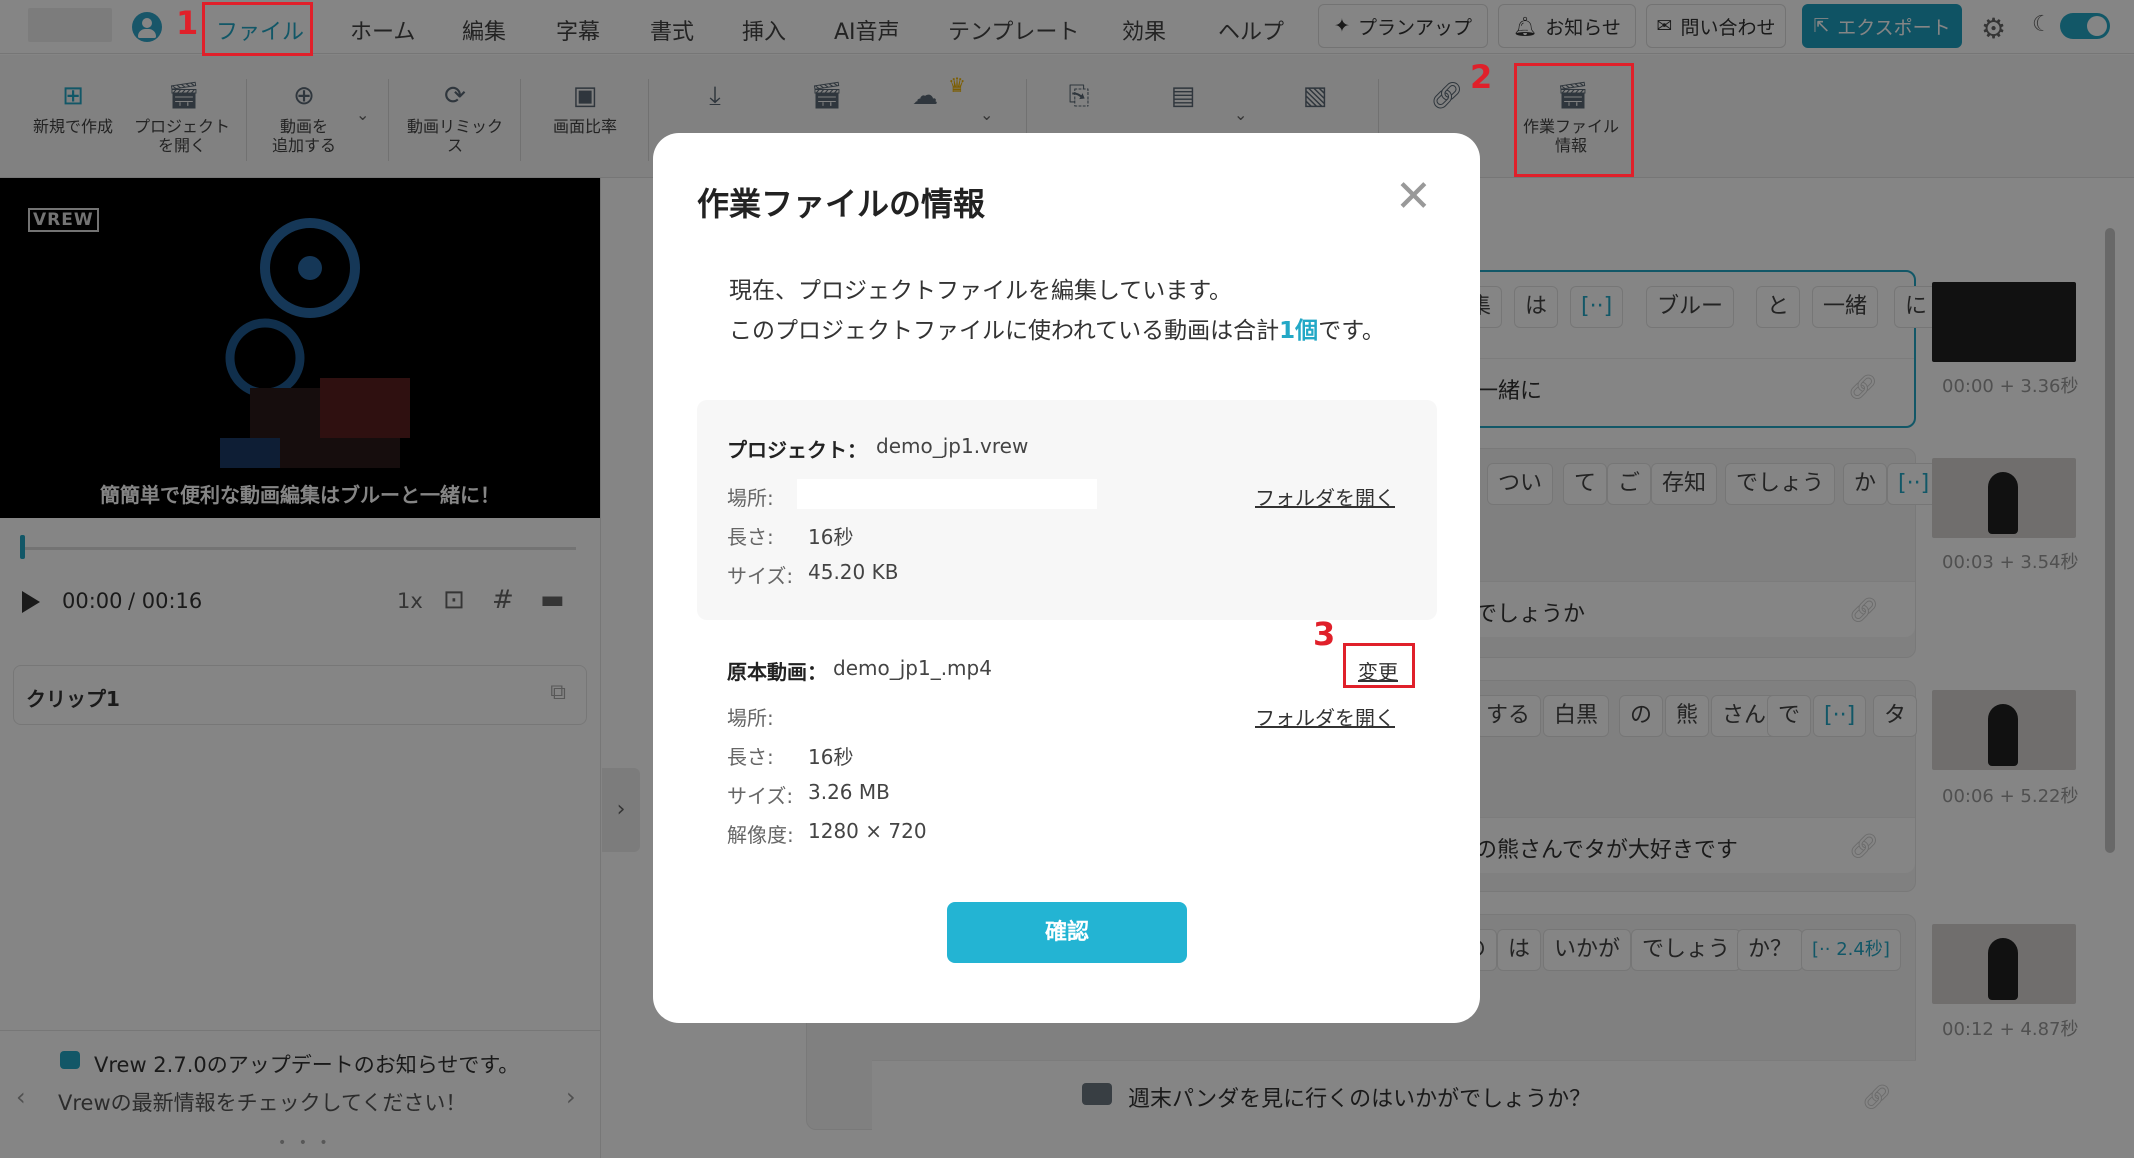  Describe the element at coordinates (952, 446) in the screenshot. I see `project-name: demo_jp1.vrew` at that location.